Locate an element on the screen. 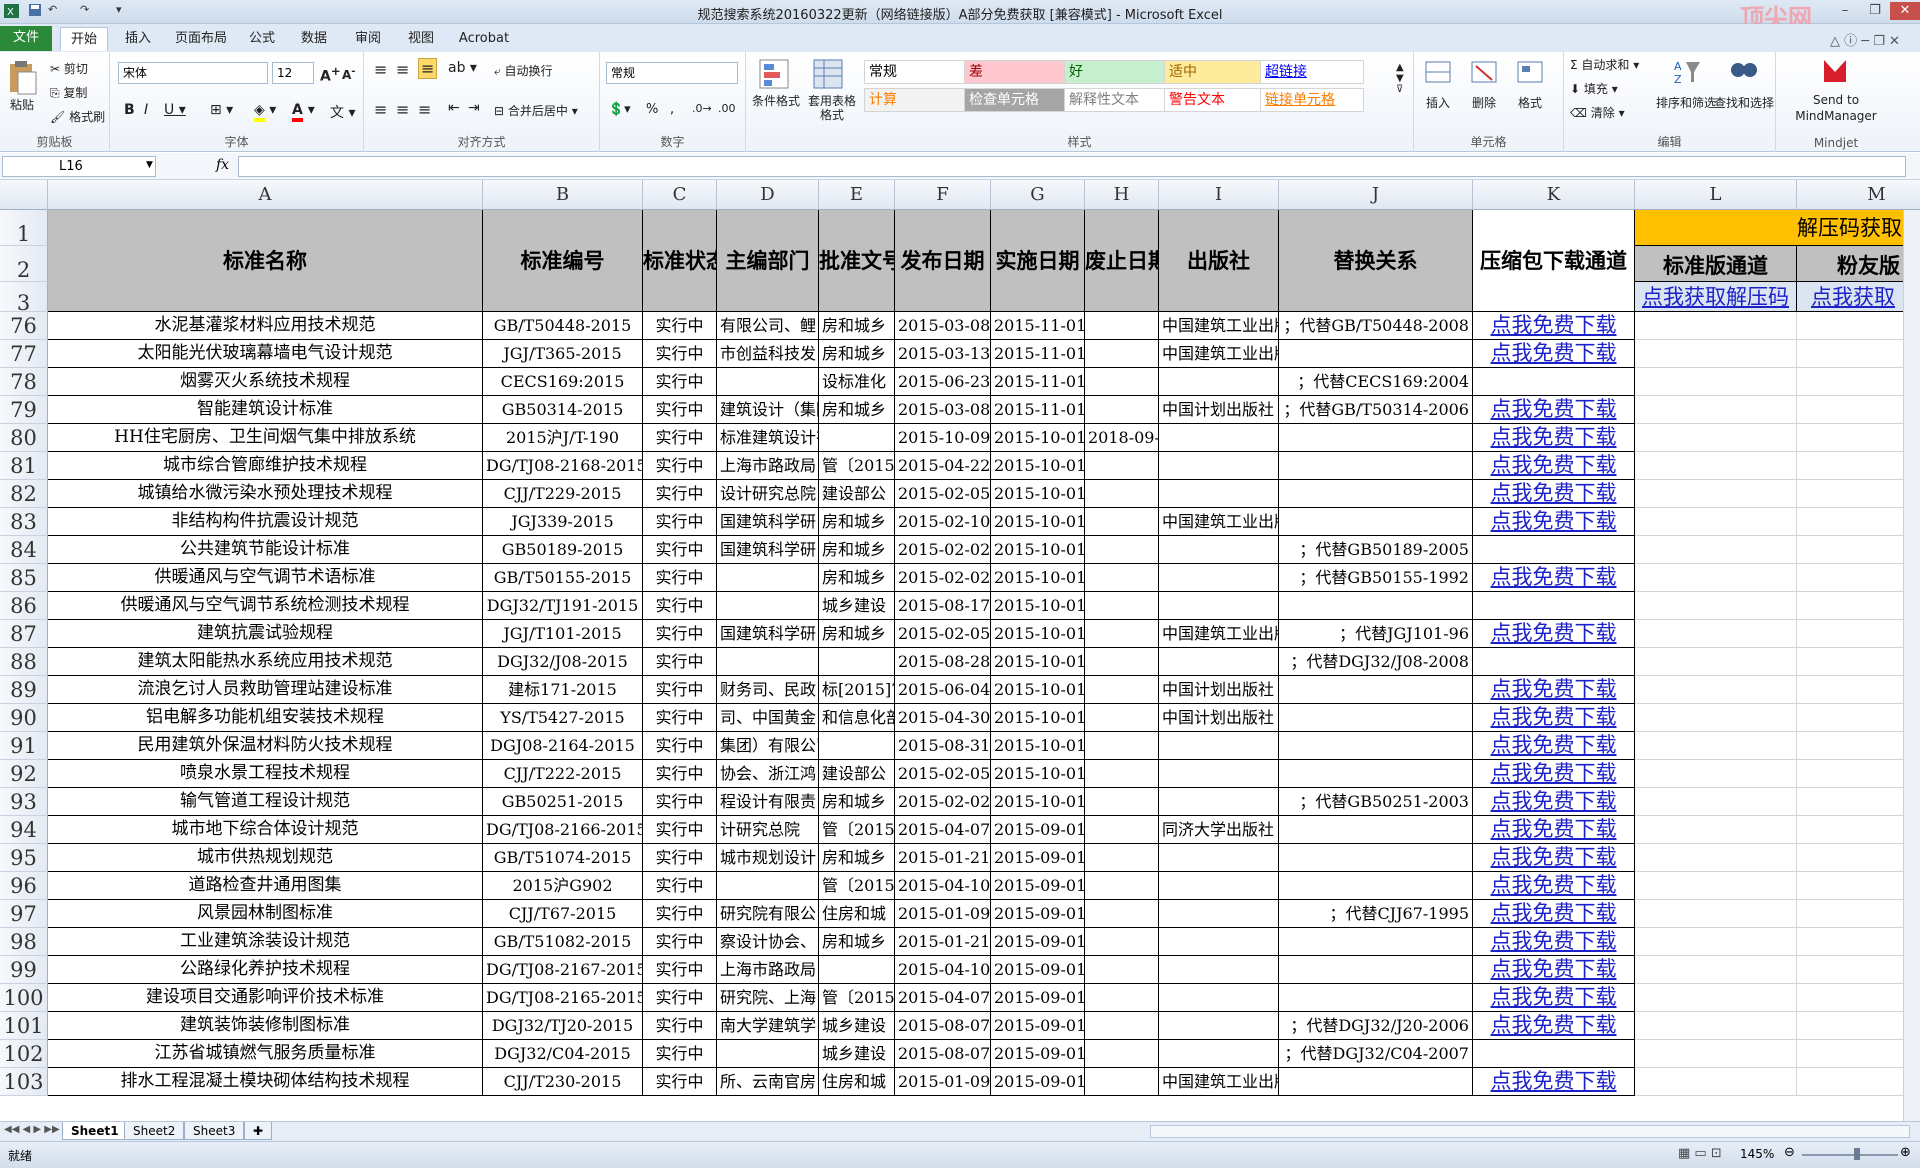 Image resolution: width=1920 pixels, height=1168 pixels. row-header: 92 is located at coordinates (24, 774).